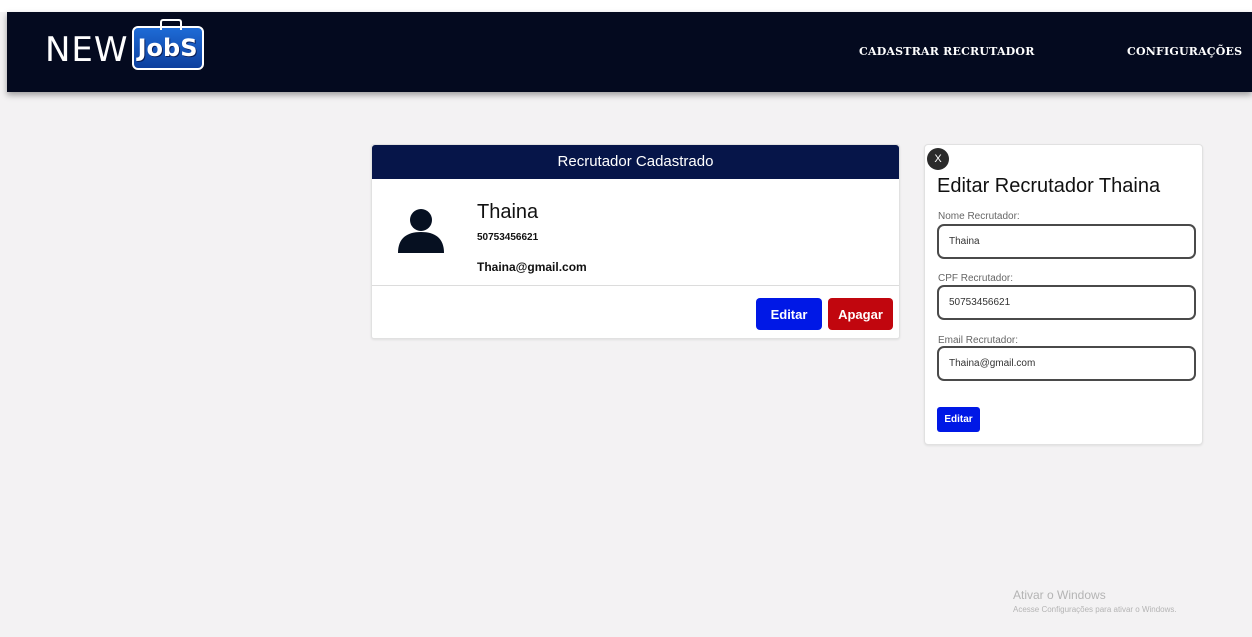 This screenshot has height=637, width=1252. What do you see at coordinates (1059, 595) in the screenshot?
I see `watermark-line-1: Ativar o Windows` at bounding box center [1059, 595].